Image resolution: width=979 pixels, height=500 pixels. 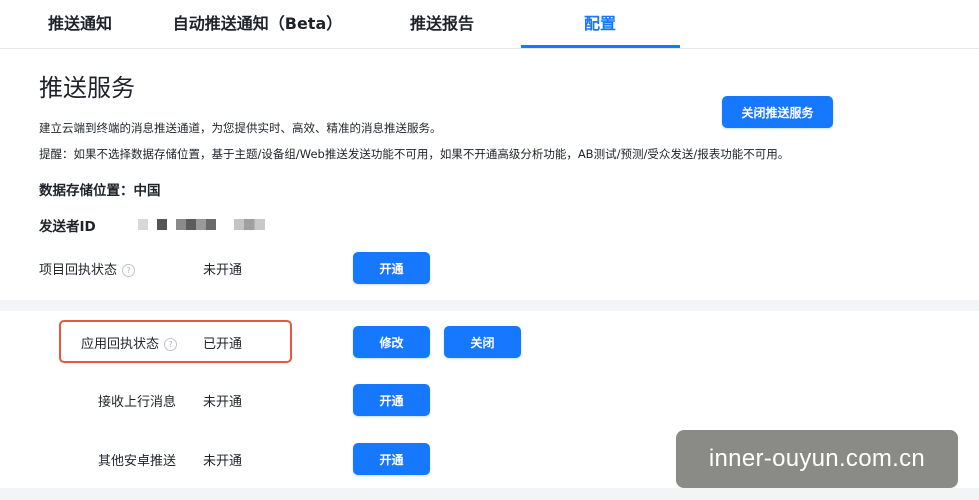 What do you see at coordinates (817, 459) in the screenshot?
I see `watermark: inner-ouyun.com.cn` at bounding box center [817, 459].